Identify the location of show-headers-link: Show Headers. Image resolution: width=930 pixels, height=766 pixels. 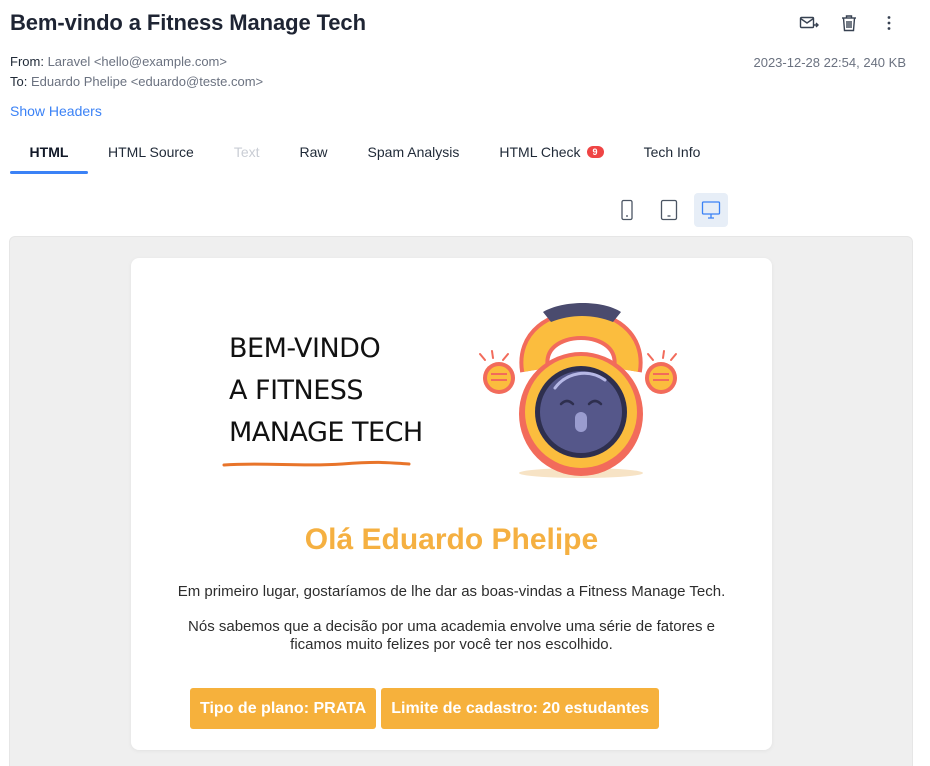
(56, 111).